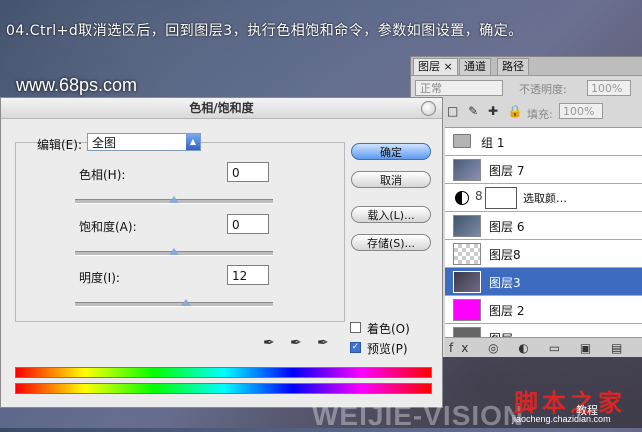 The width and height of the screenshot is (642, 432). I want to click on tab-paths: 路径, so click(513, 66).